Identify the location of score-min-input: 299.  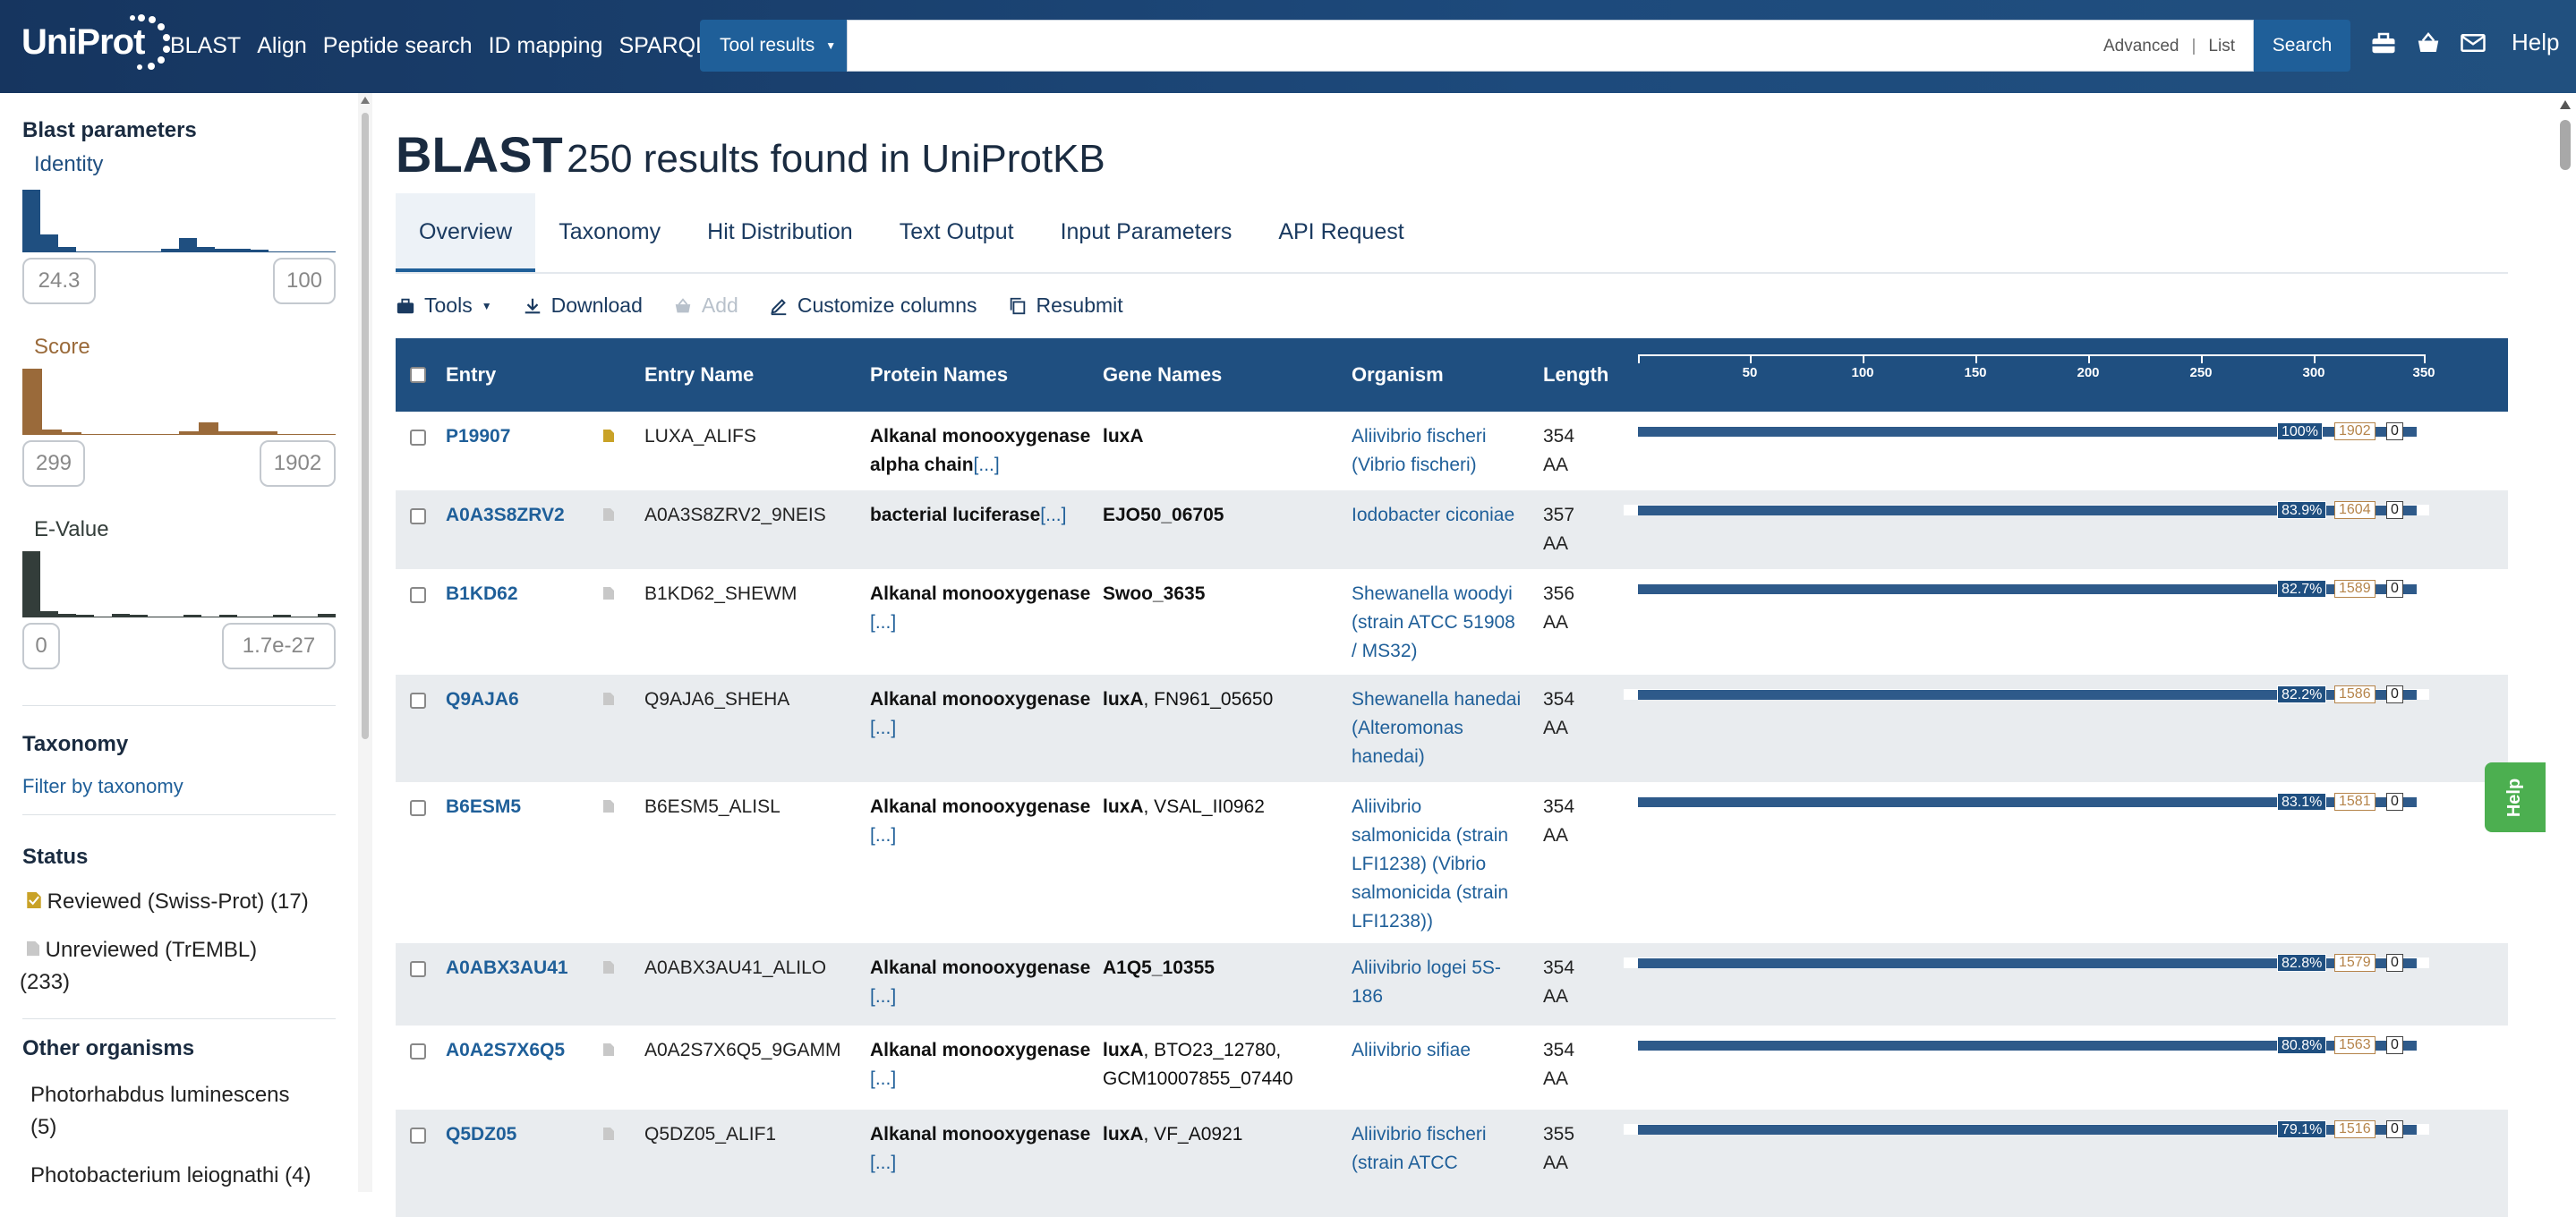
(53, 463).